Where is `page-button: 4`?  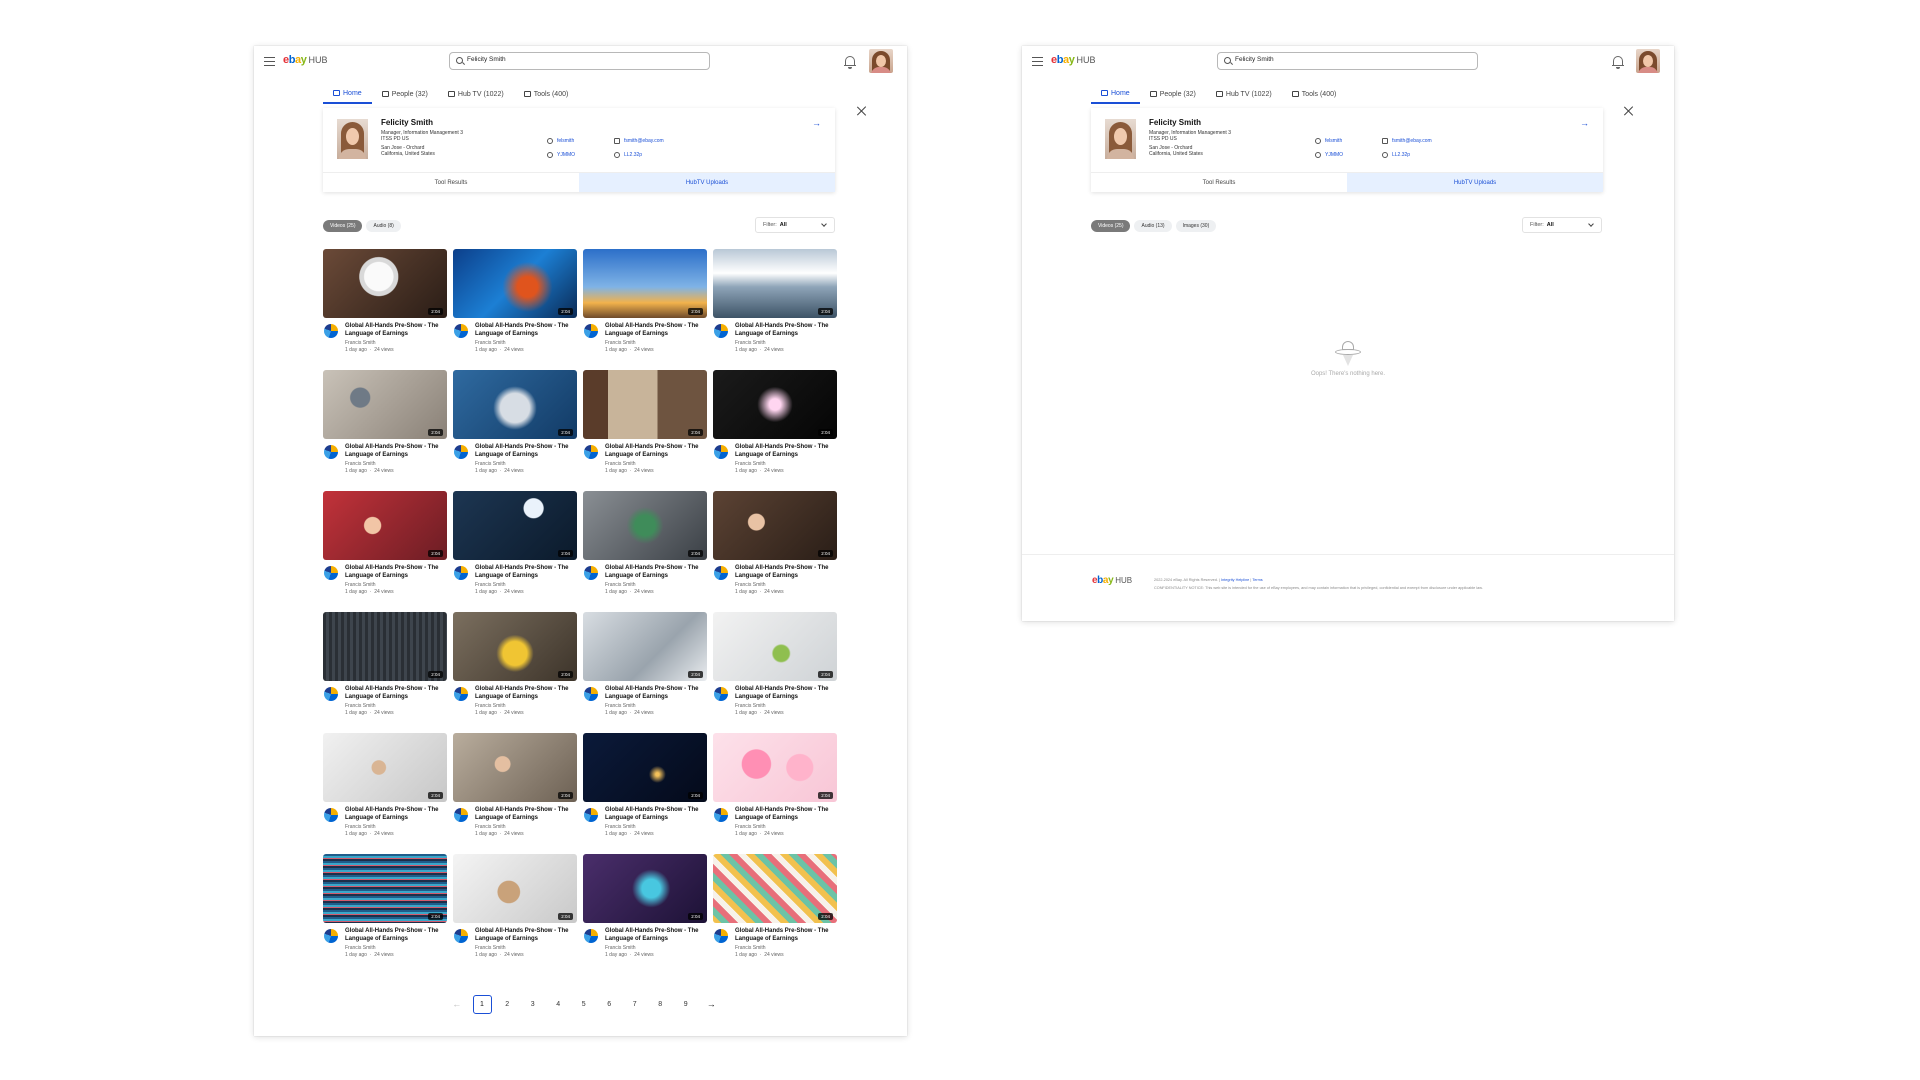 page-button: 4 is located at coordinates (559, 1004).